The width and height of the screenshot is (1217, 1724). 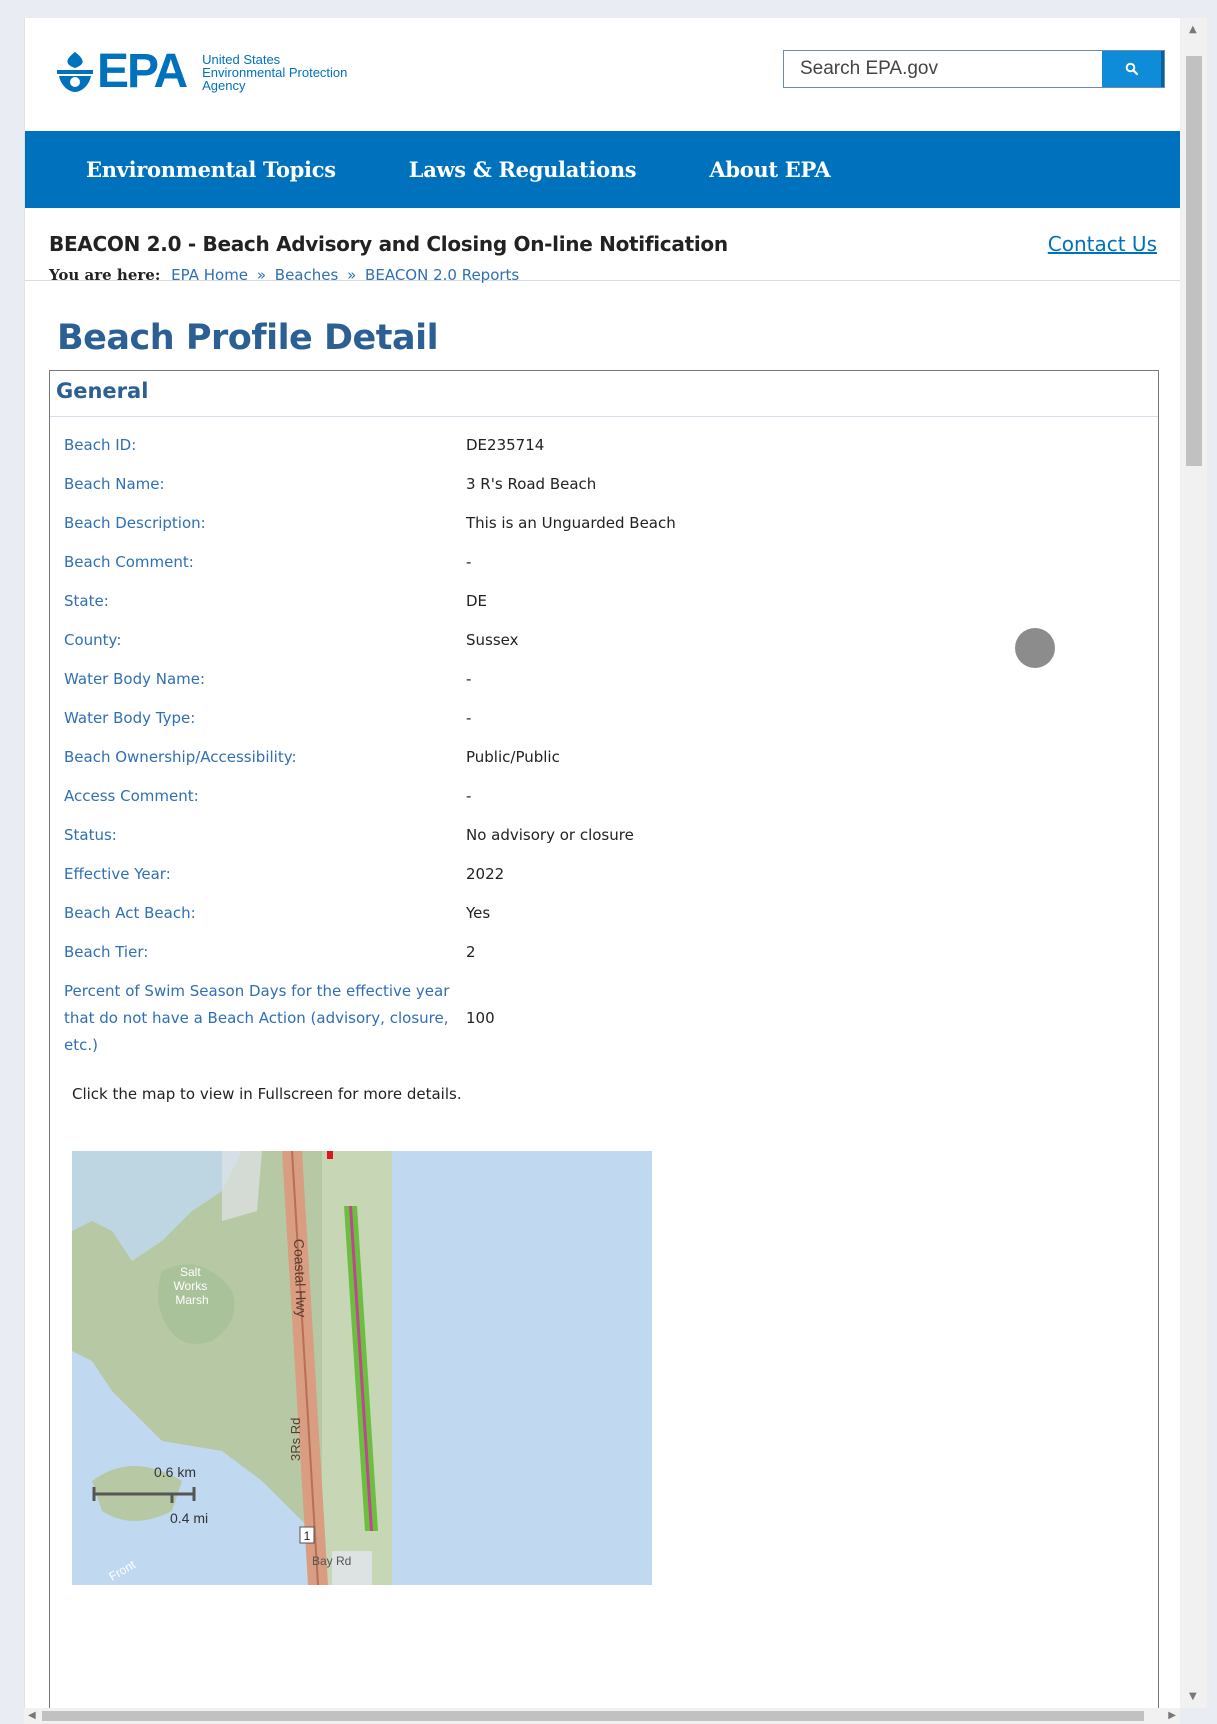 I want to click on detail-row: Beach ID: DE235714, so click(x=370, y=444).